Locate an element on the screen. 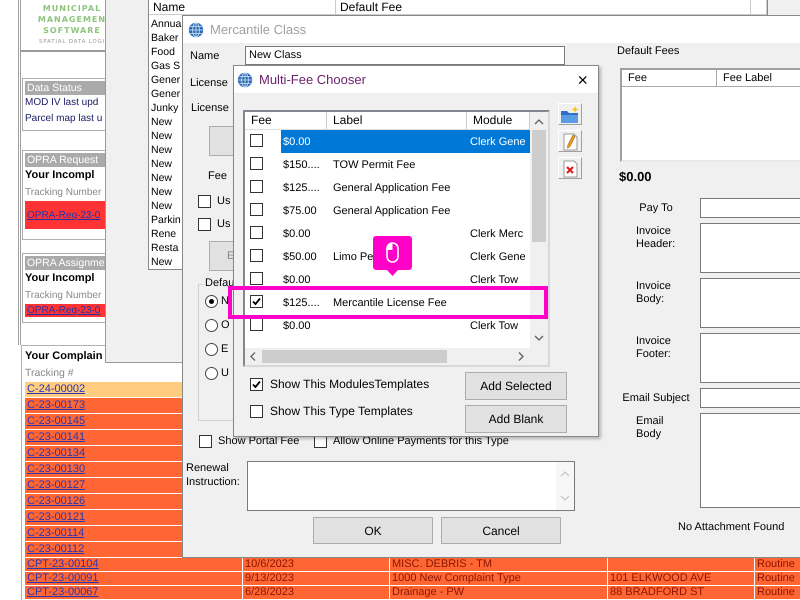 This screenshot has width=800, height=600. logo-text: MUNICIPAL is located at coordinates (72, 8).